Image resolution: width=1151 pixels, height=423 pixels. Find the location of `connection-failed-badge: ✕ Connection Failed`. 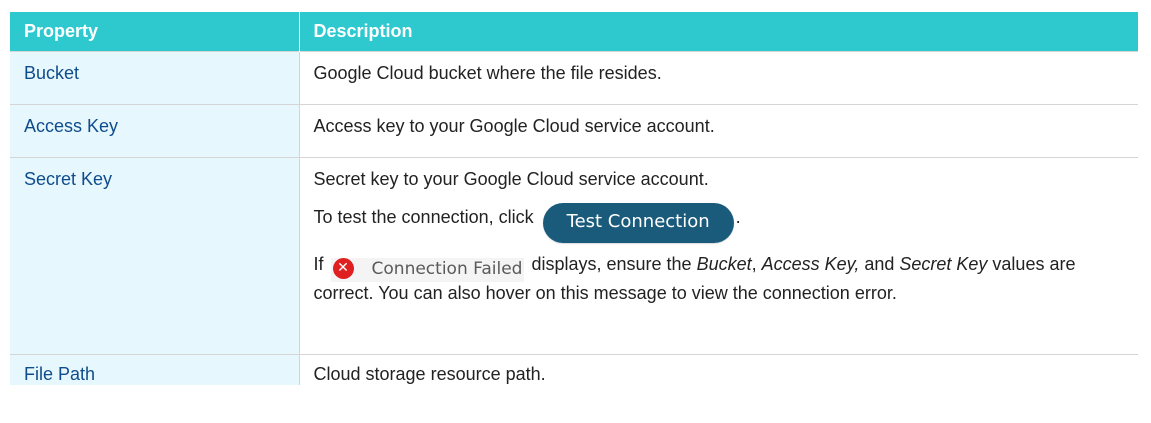

connection-failed-badge: ✕ Connection Failed is located at coordinates (427, 269).